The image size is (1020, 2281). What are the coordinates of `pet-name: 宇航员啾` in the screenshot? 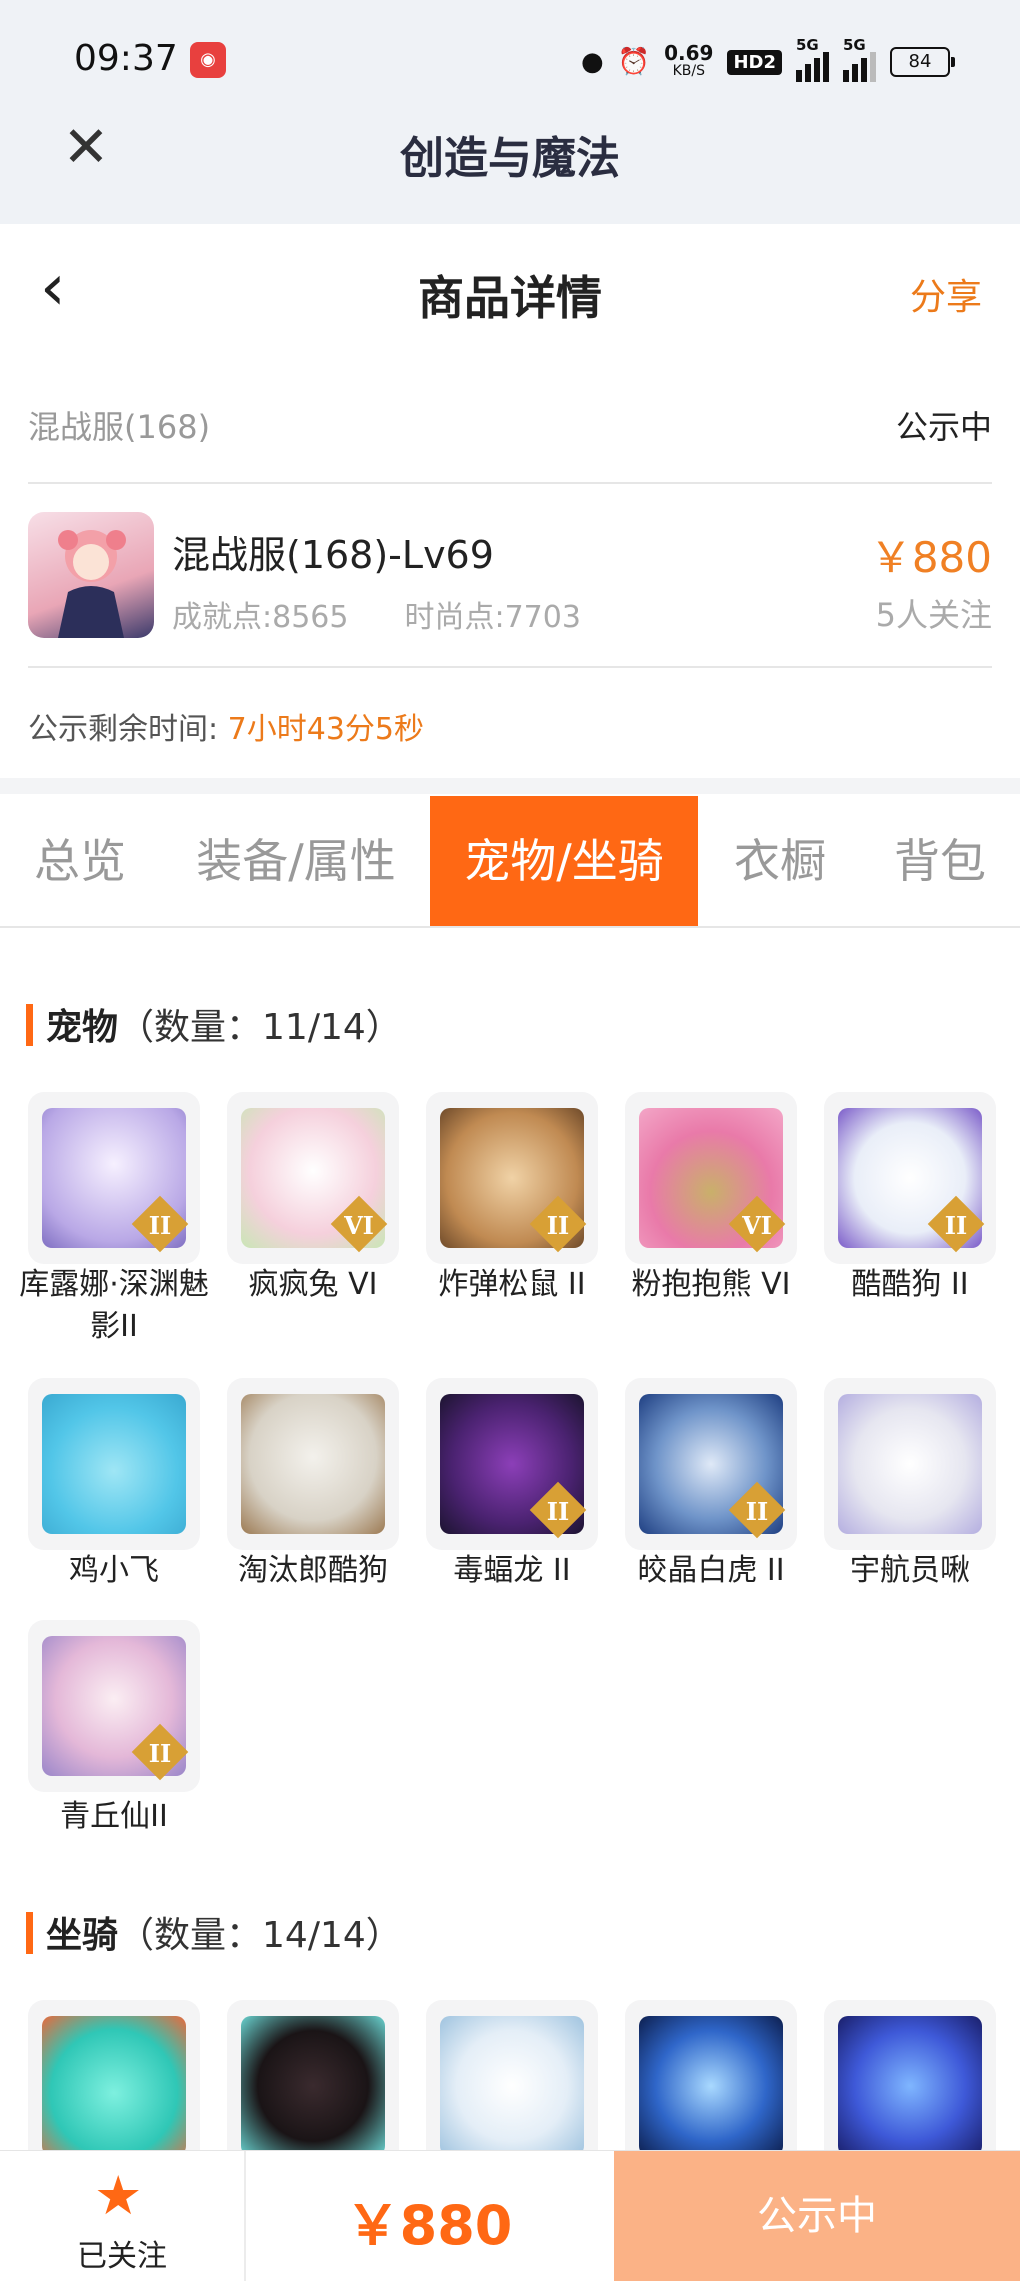 It's located at (910, 1570).